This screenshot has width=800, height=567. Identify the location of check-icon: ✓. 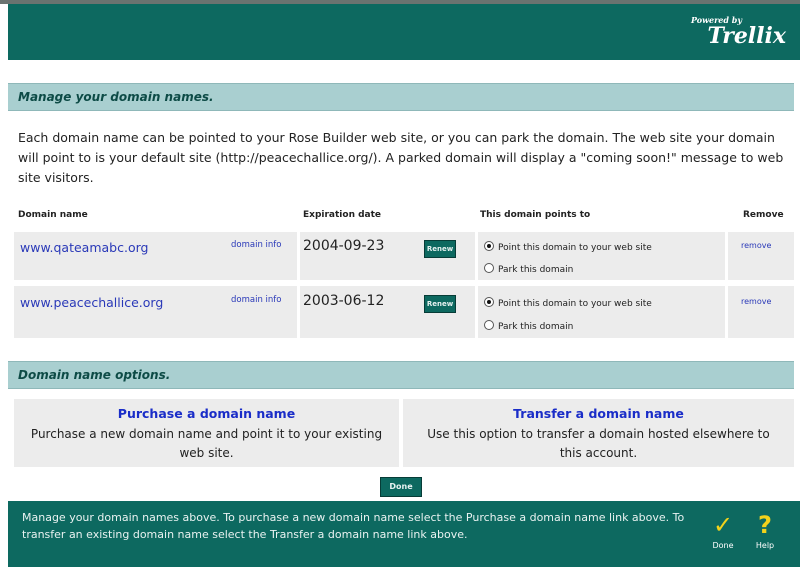
(723, 525).